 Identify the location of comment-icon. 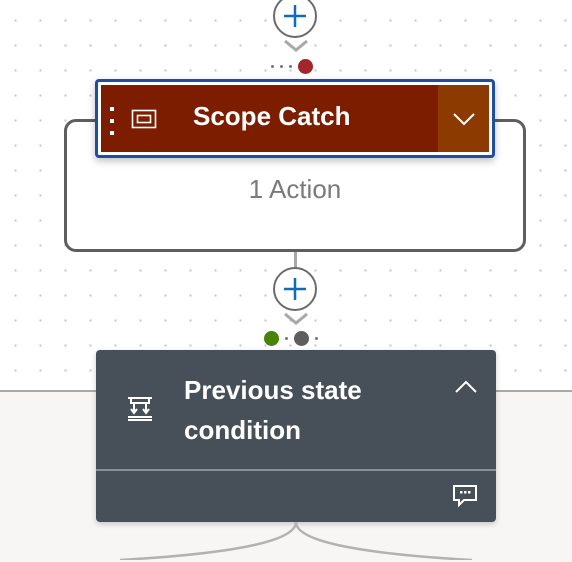
(465, 496).